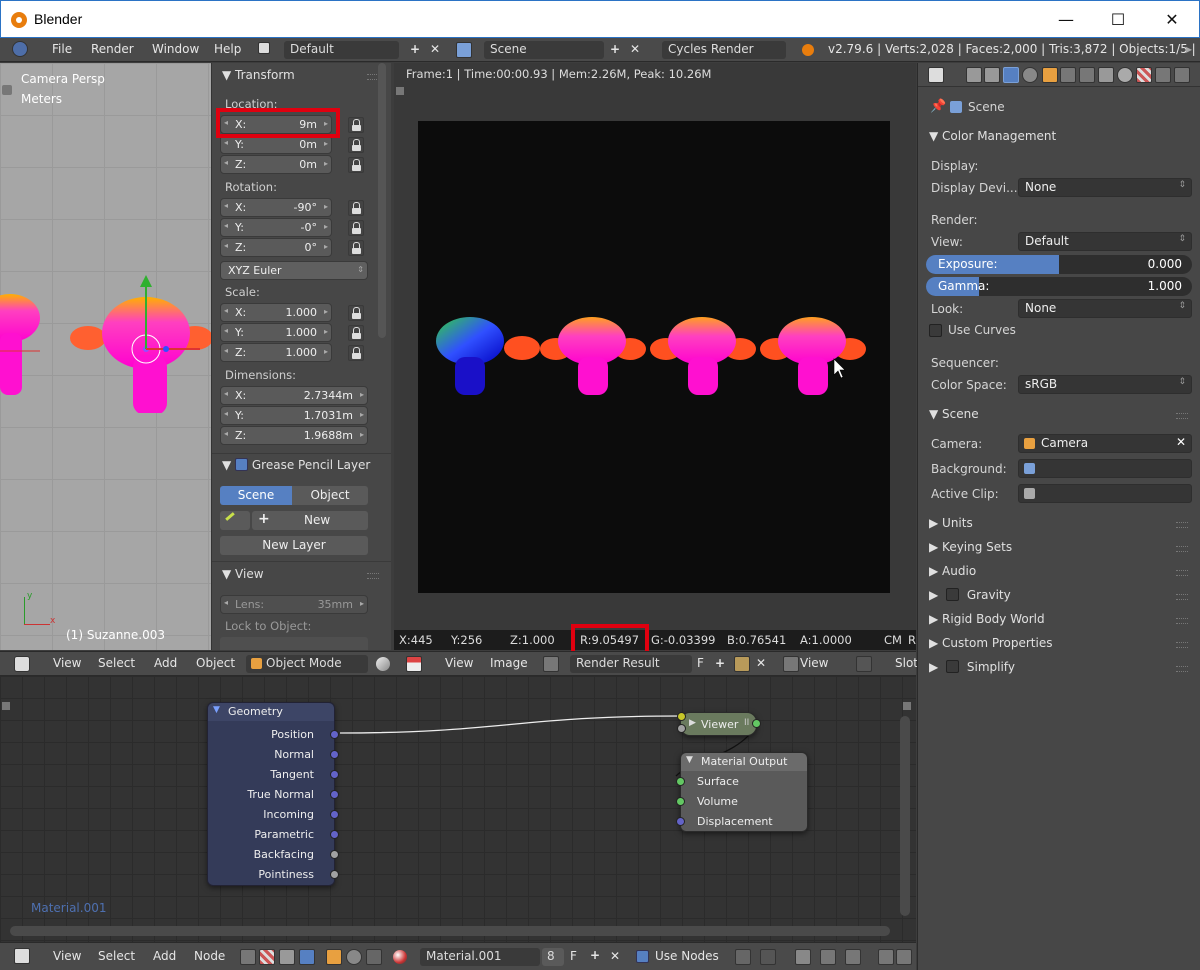  I want to click on viewport-3d: Camera Persp Meters y x (1) Suzanne.003, so click(105, 356).